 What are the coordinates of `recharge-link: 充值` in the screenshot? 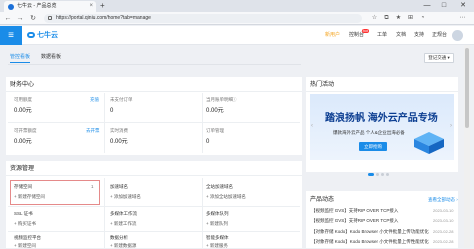 It's located at (94, 100).